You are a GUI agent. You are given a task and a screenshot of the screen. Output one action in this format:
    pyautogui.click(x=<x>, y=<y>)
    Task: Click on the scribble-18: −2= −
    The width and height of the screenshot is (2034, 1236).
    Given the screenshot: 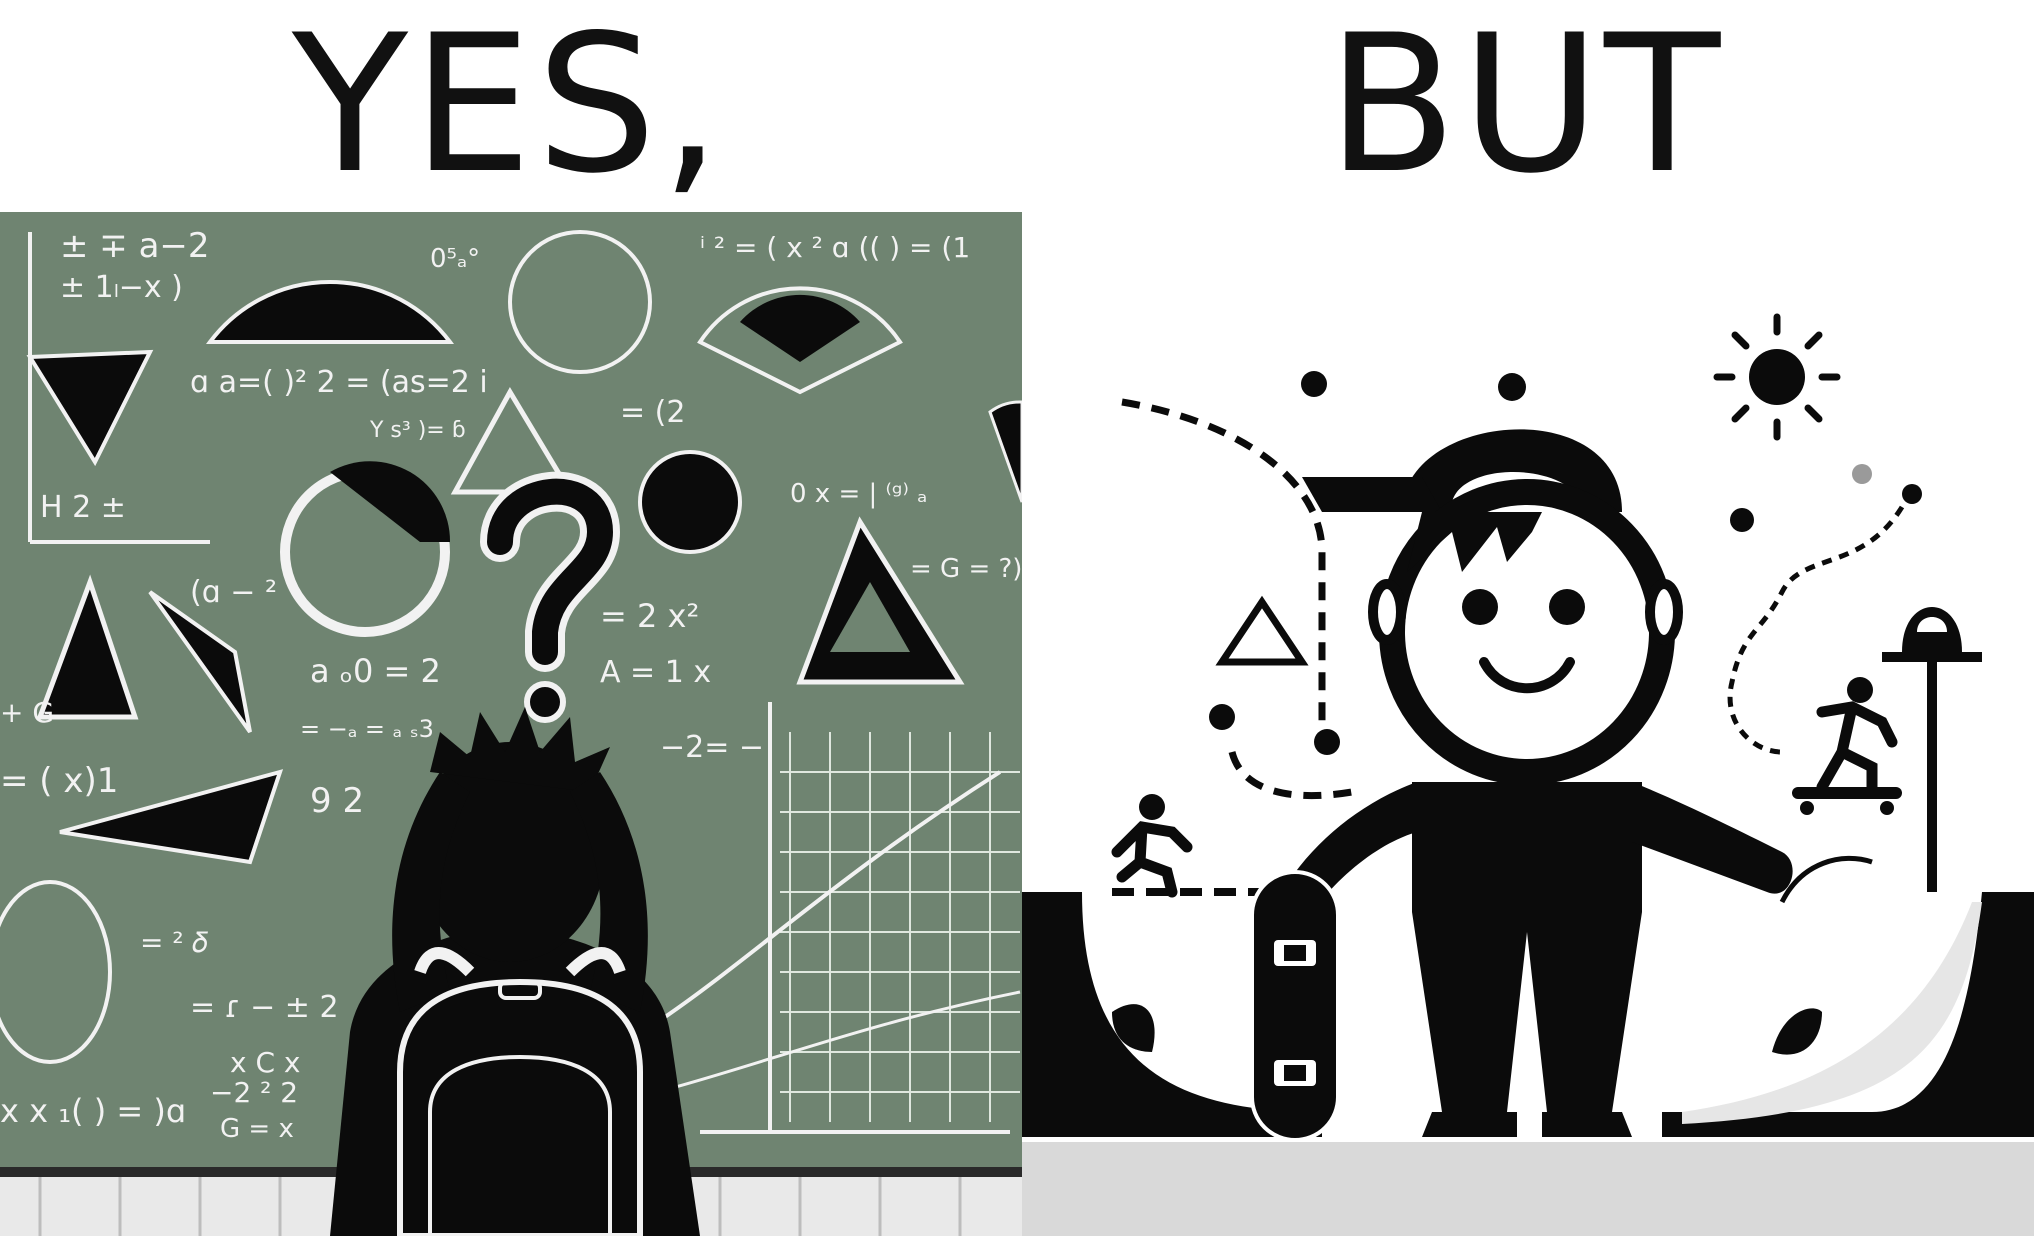 What is the action you would take?
    pyautogui.click(x=712, y=747)
    